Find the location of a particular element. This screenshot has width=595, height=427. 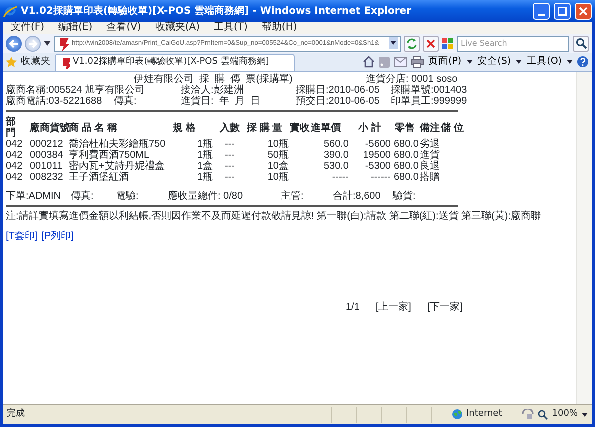

scrollbar is located at coordinates (584, 238).